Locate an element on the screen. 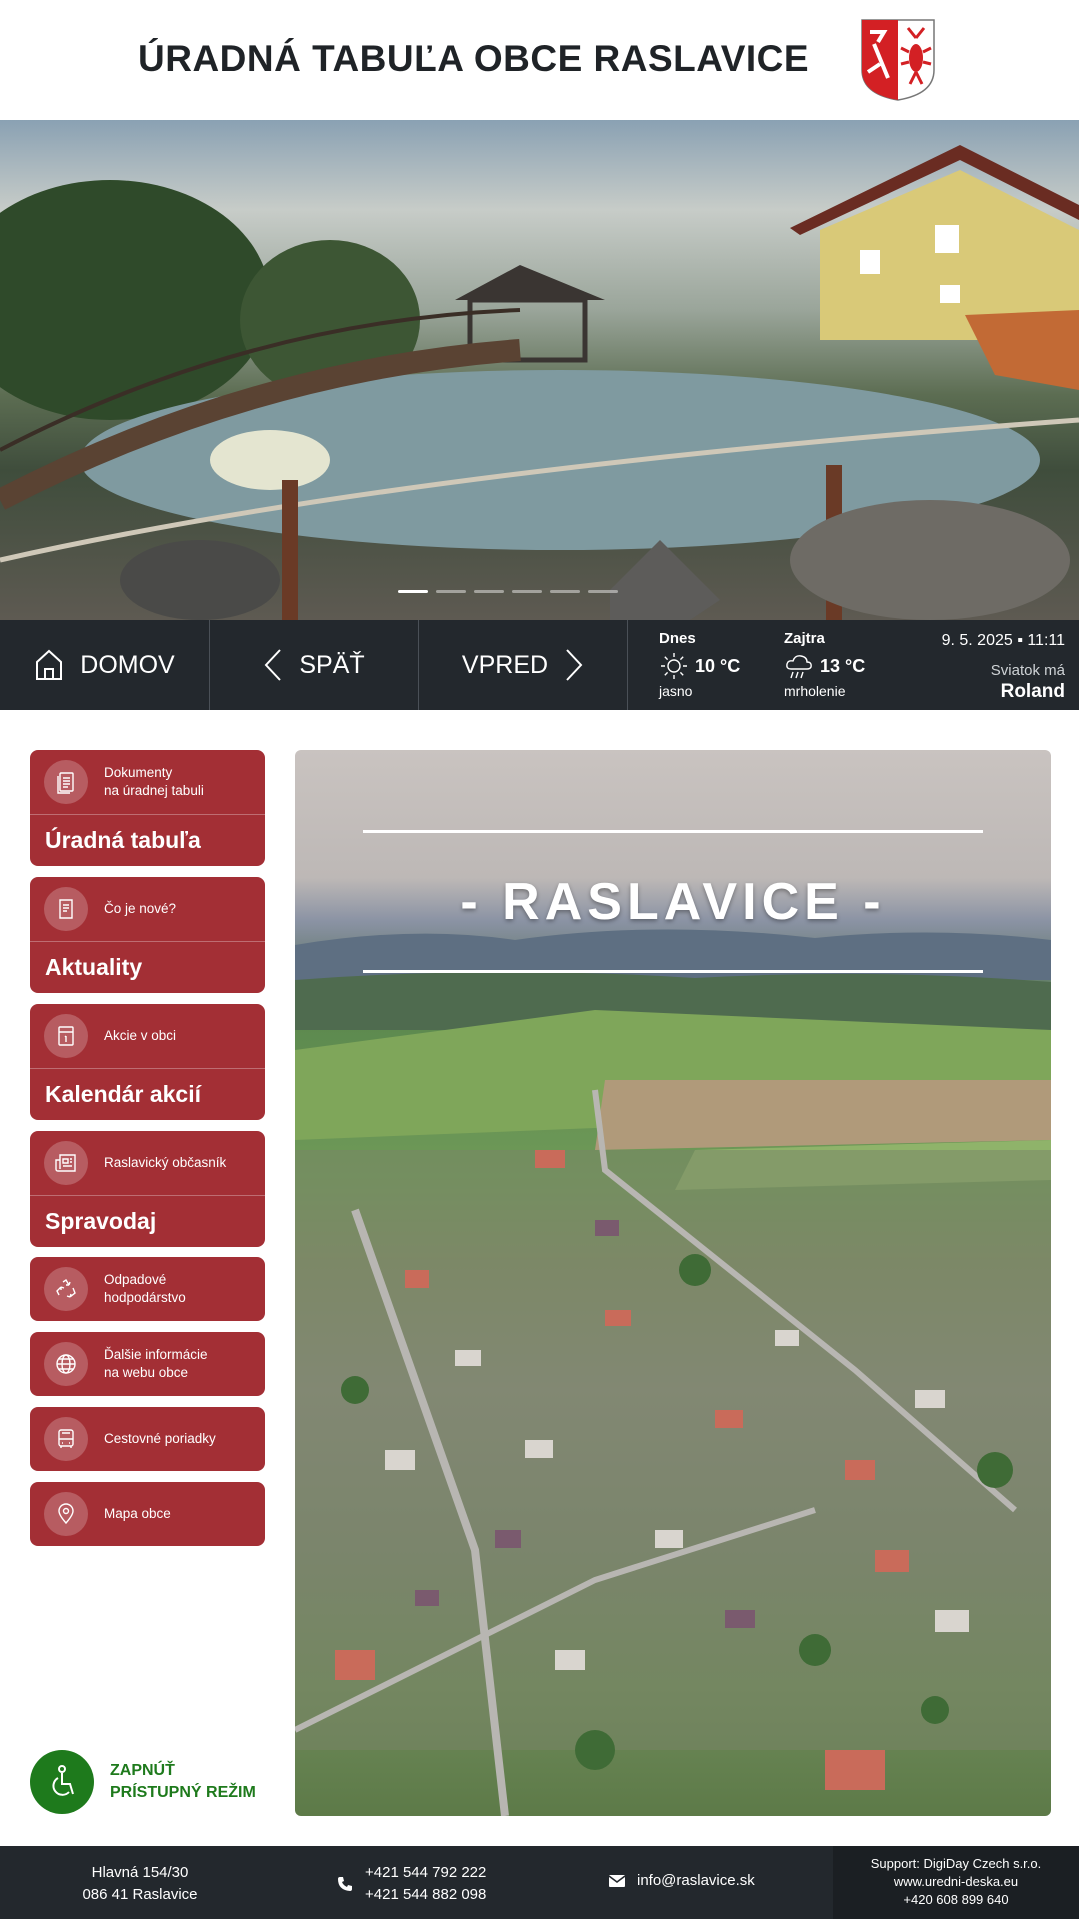  accessibility-toggle: ZAPNÚŤ PRÍSTUPNÝ REŽIM is located at coordinates (143, 1782).